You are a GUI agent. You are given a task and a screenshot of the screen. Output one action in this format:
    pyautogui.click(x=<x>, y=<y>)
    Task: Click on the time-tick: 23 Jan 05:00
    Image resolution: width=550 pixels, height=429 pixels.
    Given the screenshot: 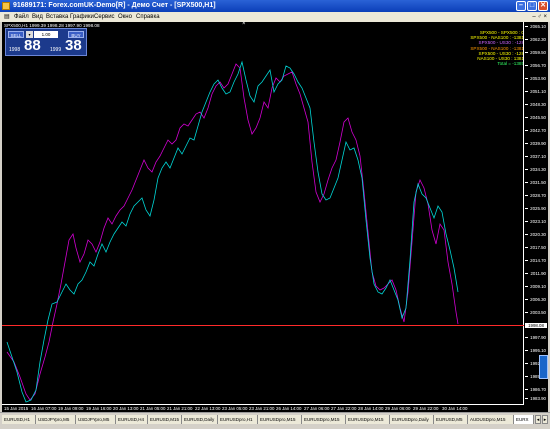 What is the action you would take?
    pyautogui.click(x=235, y=408)
    